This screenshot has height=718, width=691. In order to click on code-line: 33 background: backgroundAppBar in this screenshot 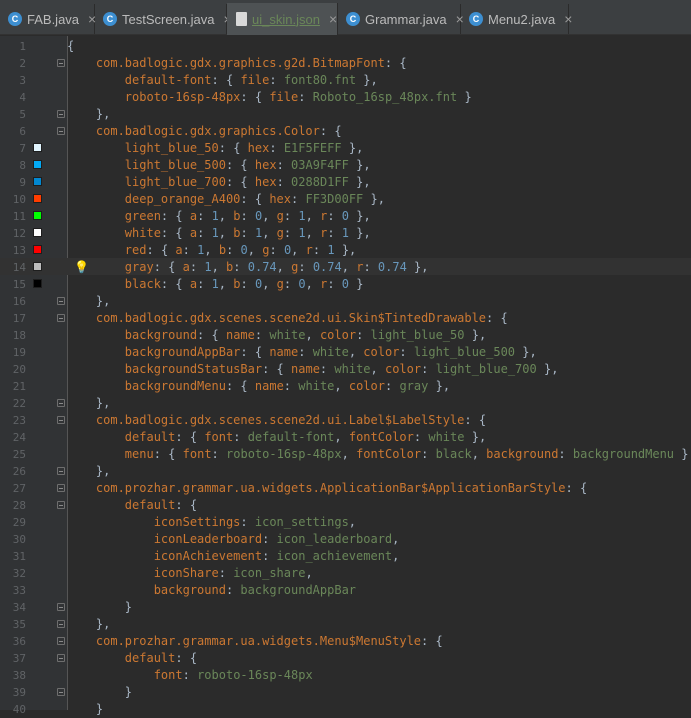, I will do `click(345, 590)`.